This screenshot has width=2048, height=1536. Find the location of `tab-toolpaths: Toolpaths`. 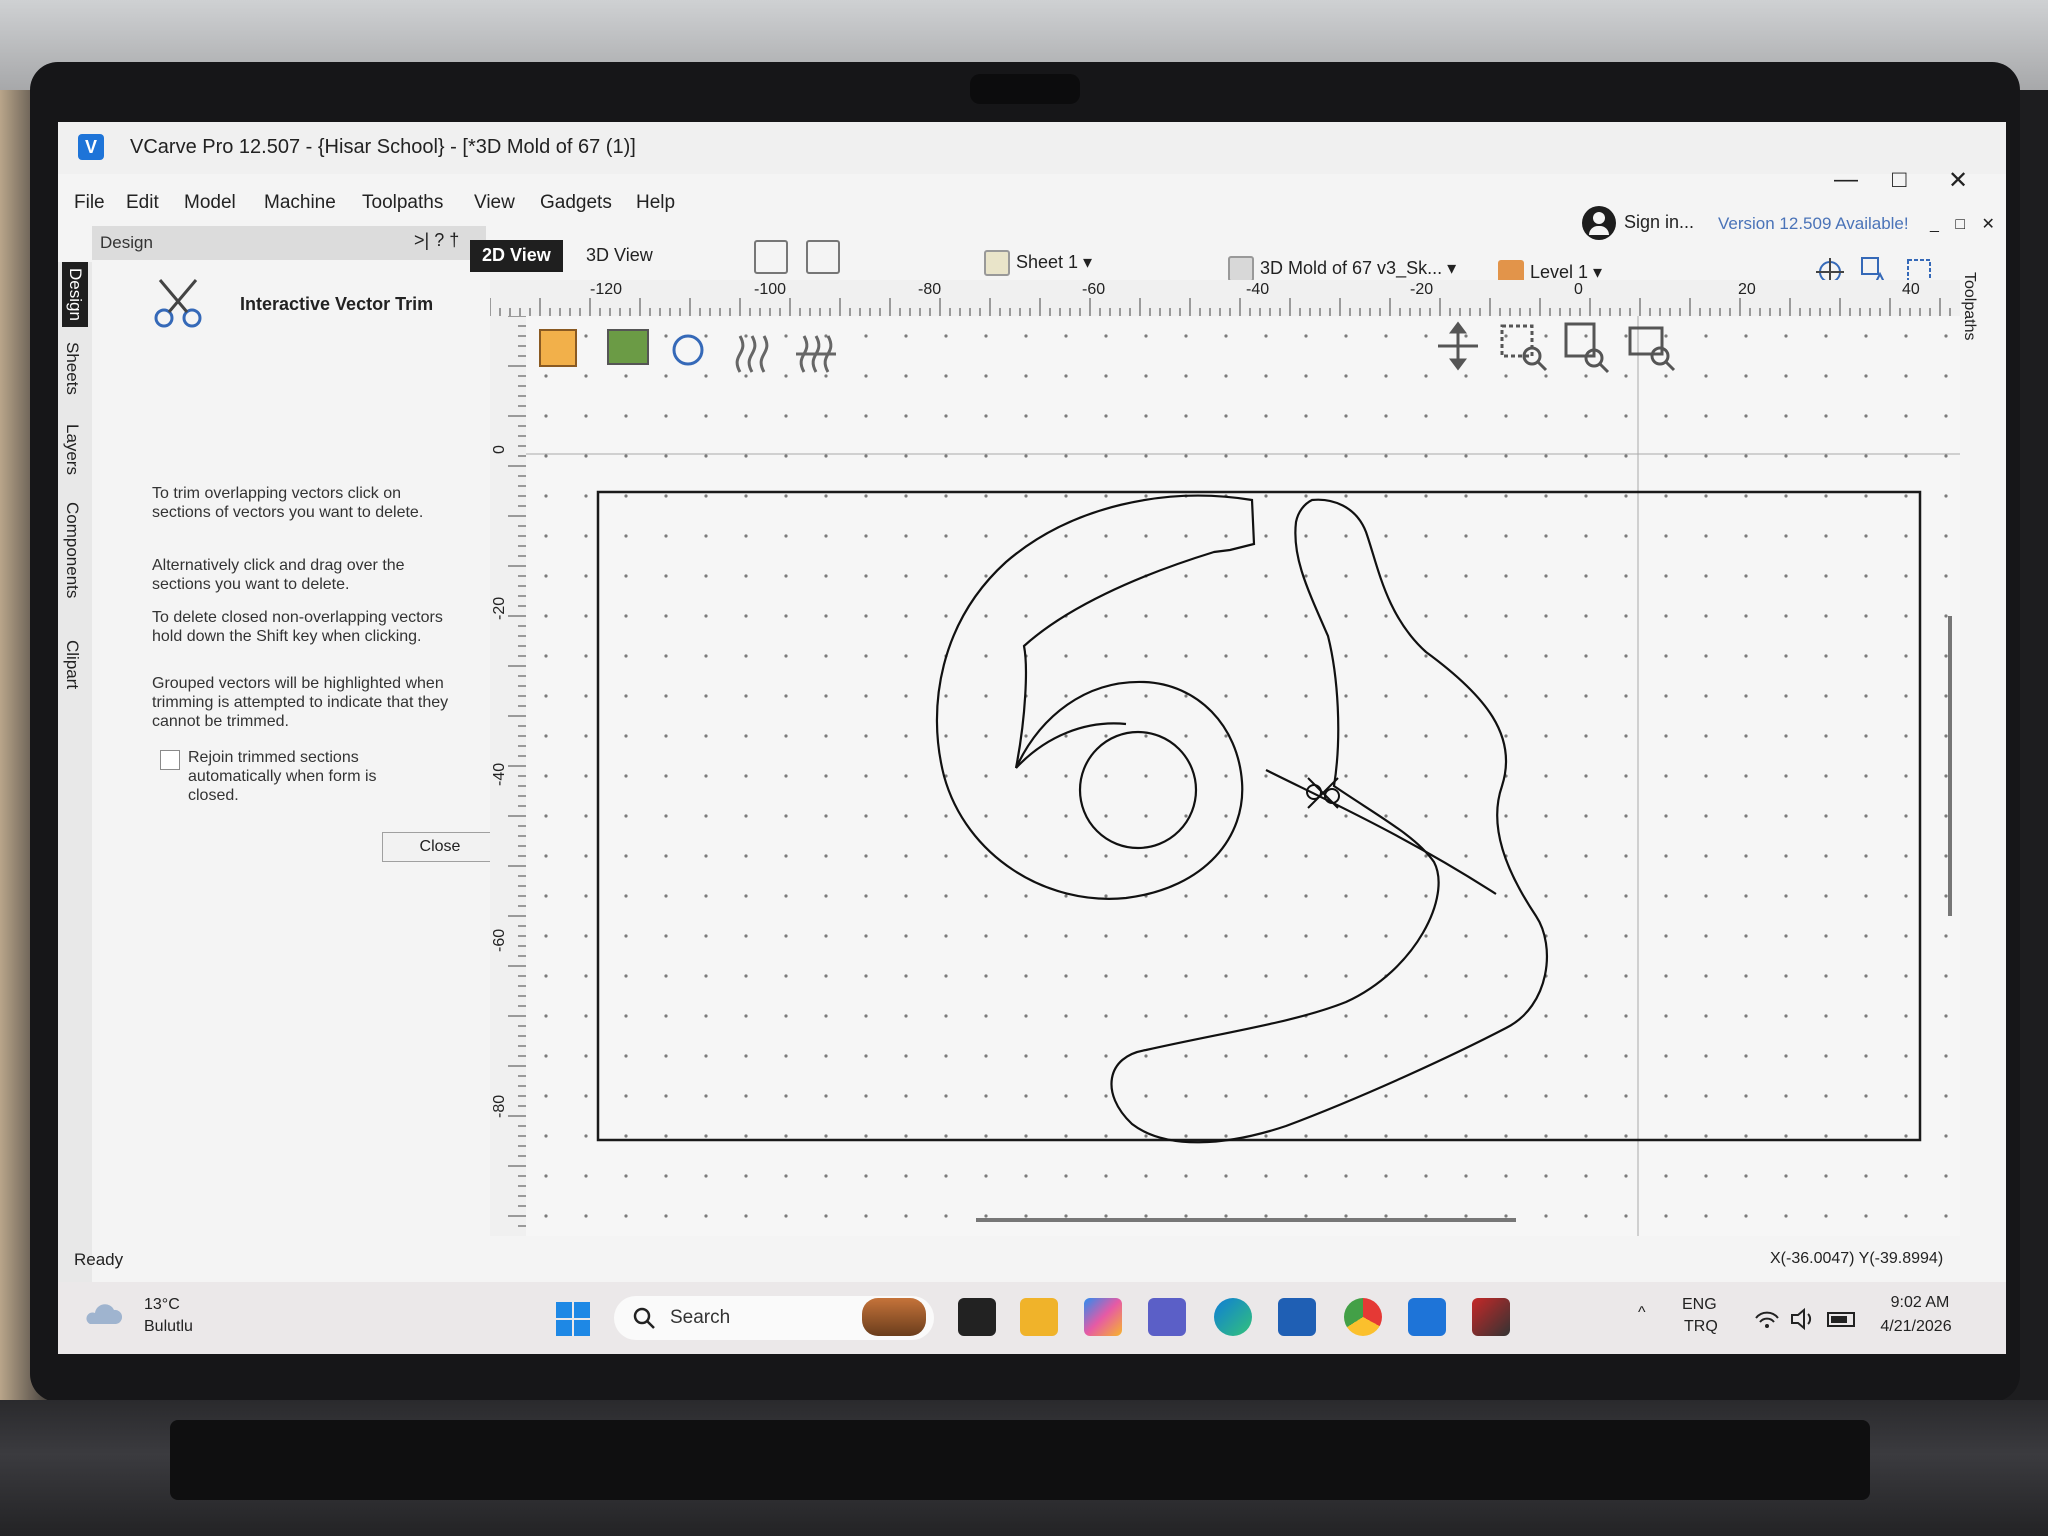

tab-toolpaths: Toolpaths is located at coordinates (1969, 306).